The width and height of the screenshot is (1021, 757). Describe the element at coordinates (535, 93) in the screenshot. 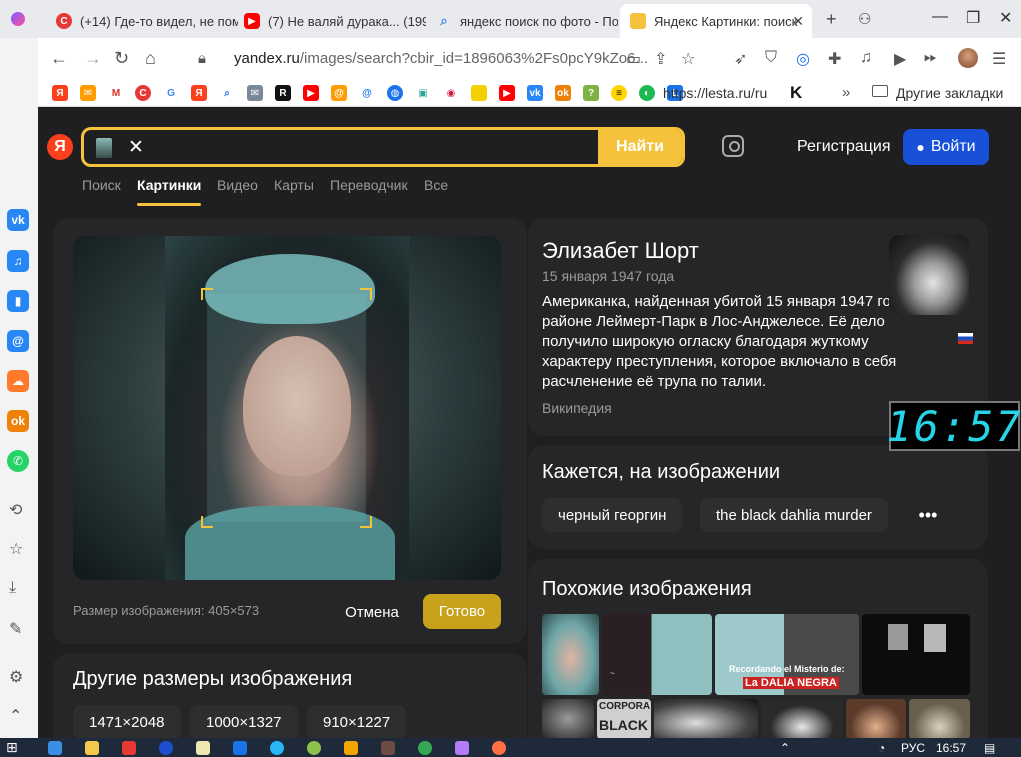

I see `vk-bookmark-icon: vk` at that location.